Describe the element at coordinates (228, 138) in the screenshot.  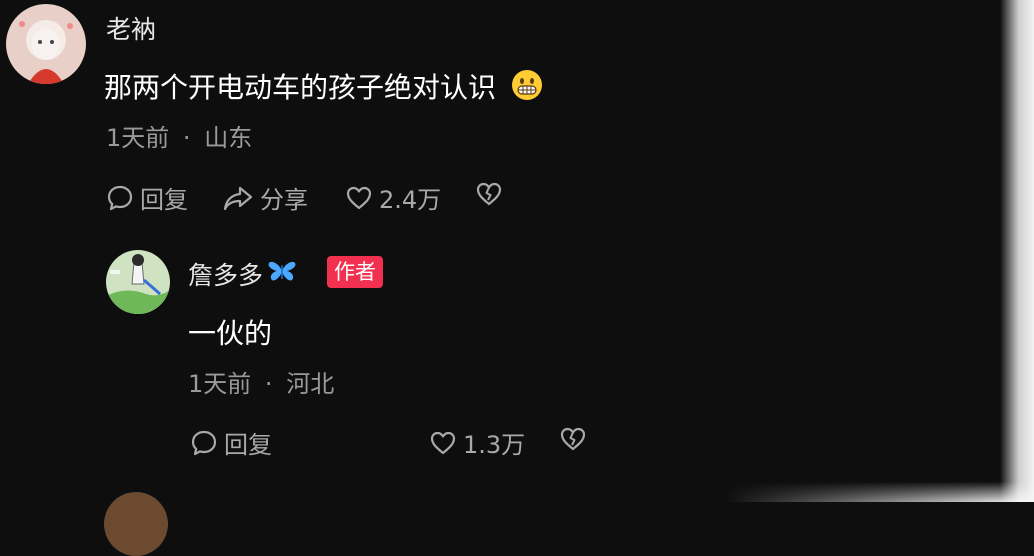
I see `comment-location: 山东` at that location.